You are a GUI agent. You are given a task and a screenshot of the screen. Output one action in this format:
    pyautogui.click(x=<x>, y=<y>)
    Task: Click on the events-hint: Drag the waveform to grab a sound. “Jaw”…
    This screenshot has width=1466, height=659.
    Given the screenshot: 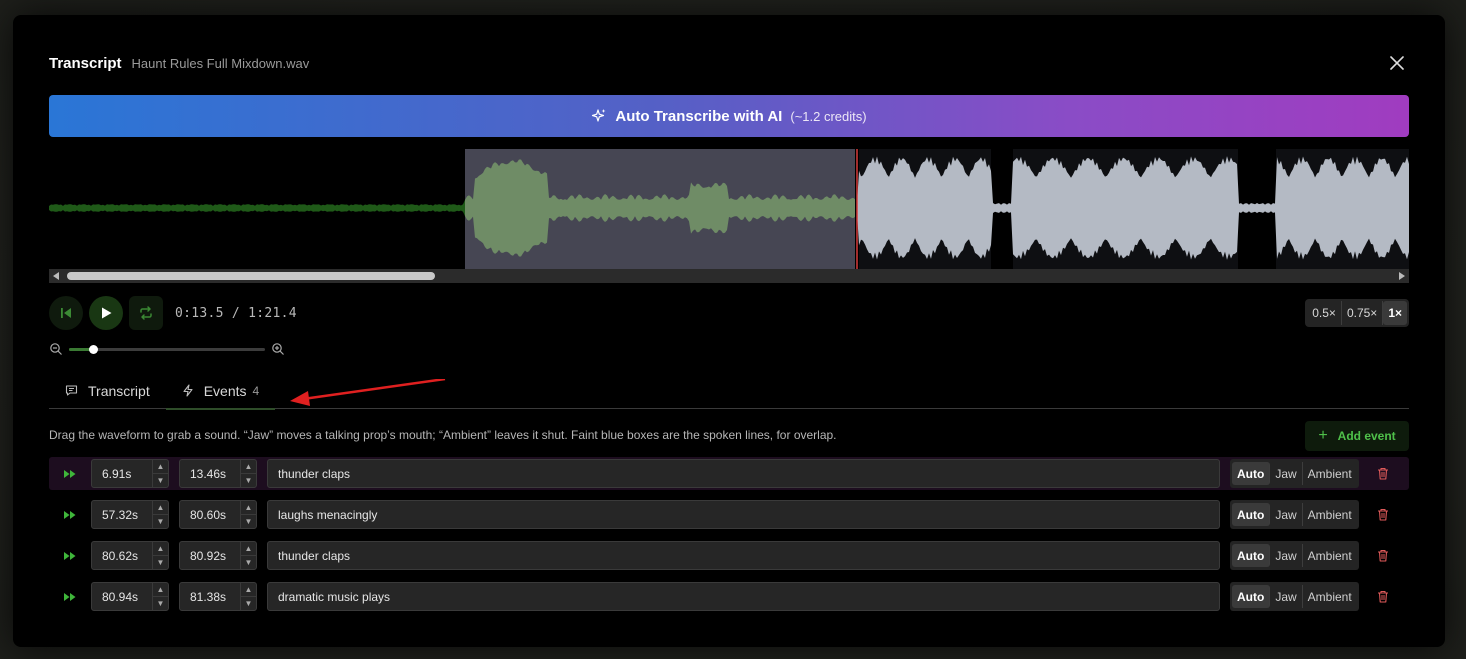 What is the action you would take?
    pyautogui.click(x=443, y=435)
    